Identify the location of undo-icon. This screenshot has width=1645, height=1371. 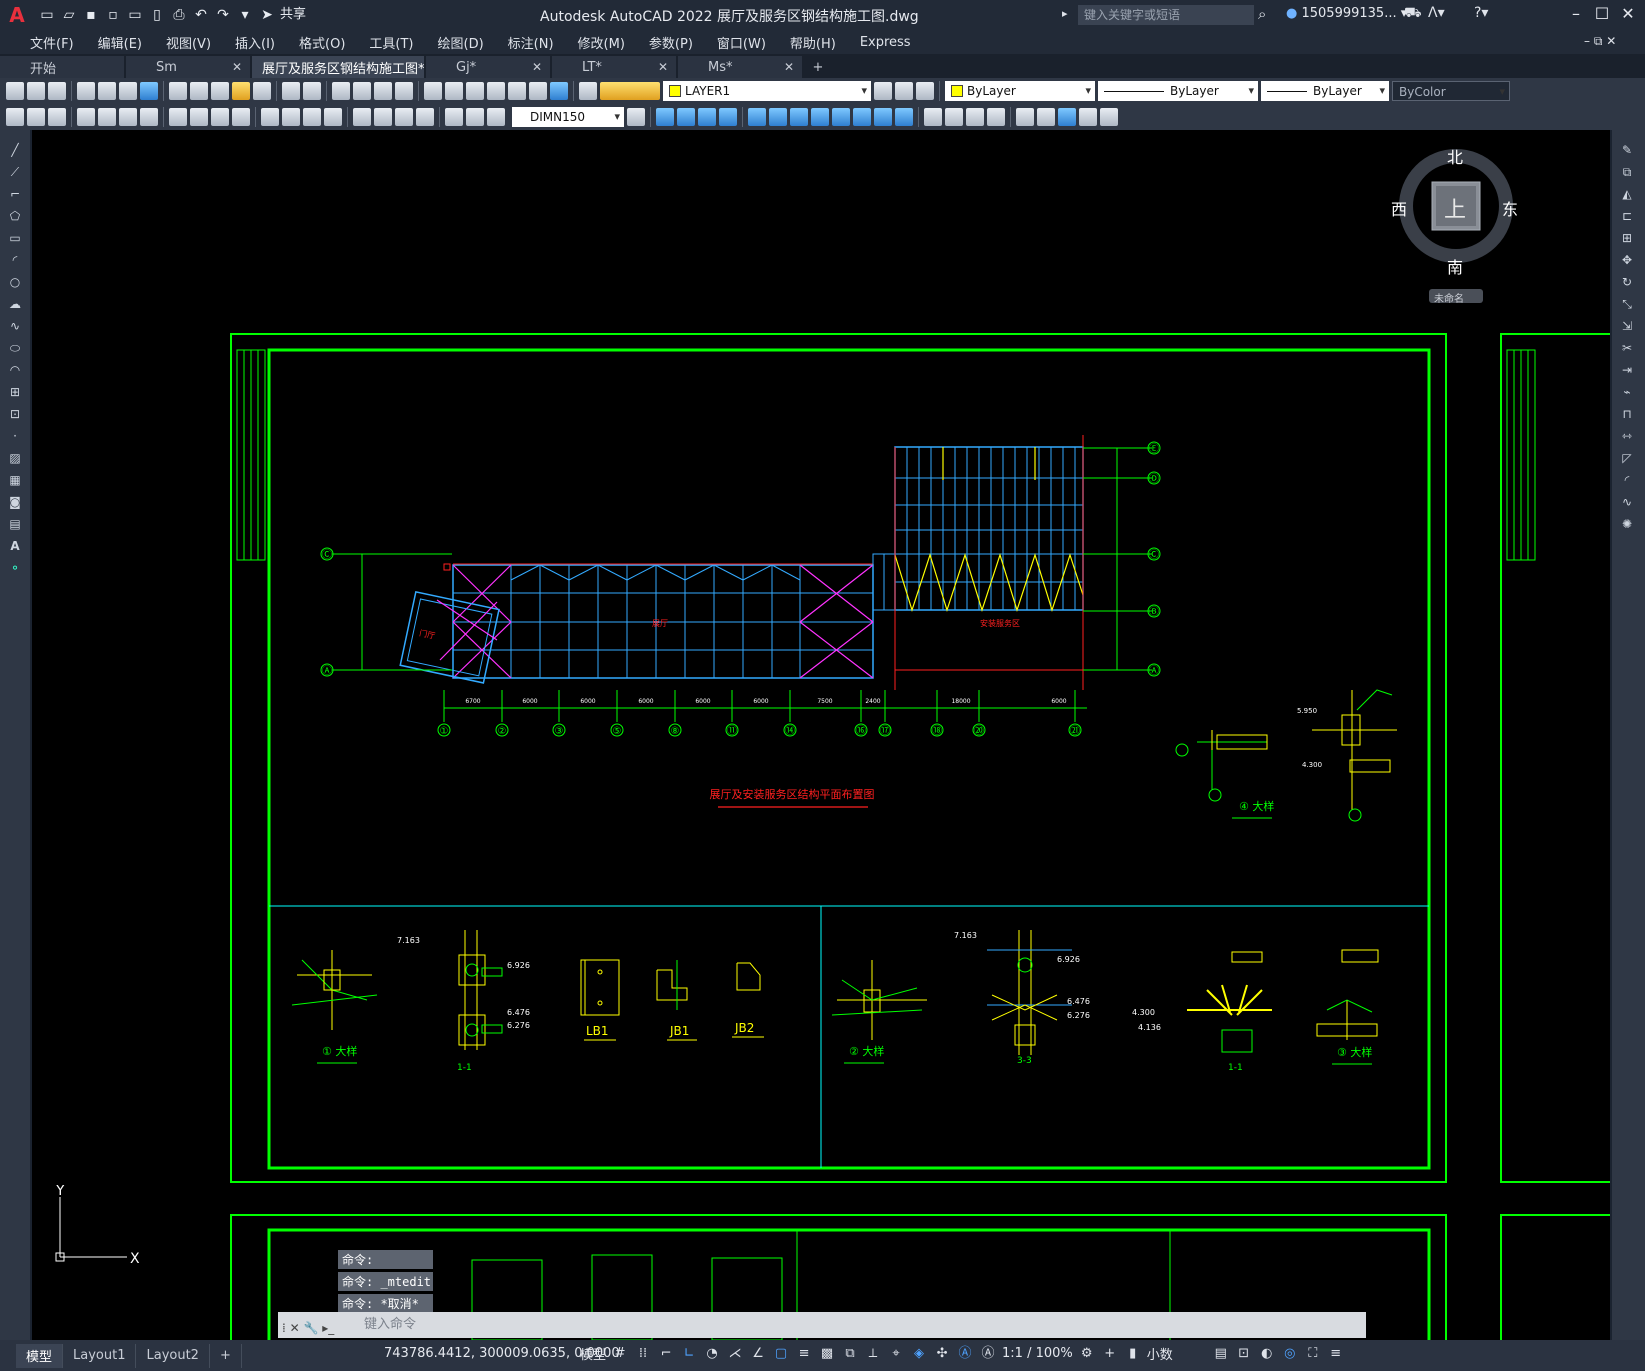
(291, 91).